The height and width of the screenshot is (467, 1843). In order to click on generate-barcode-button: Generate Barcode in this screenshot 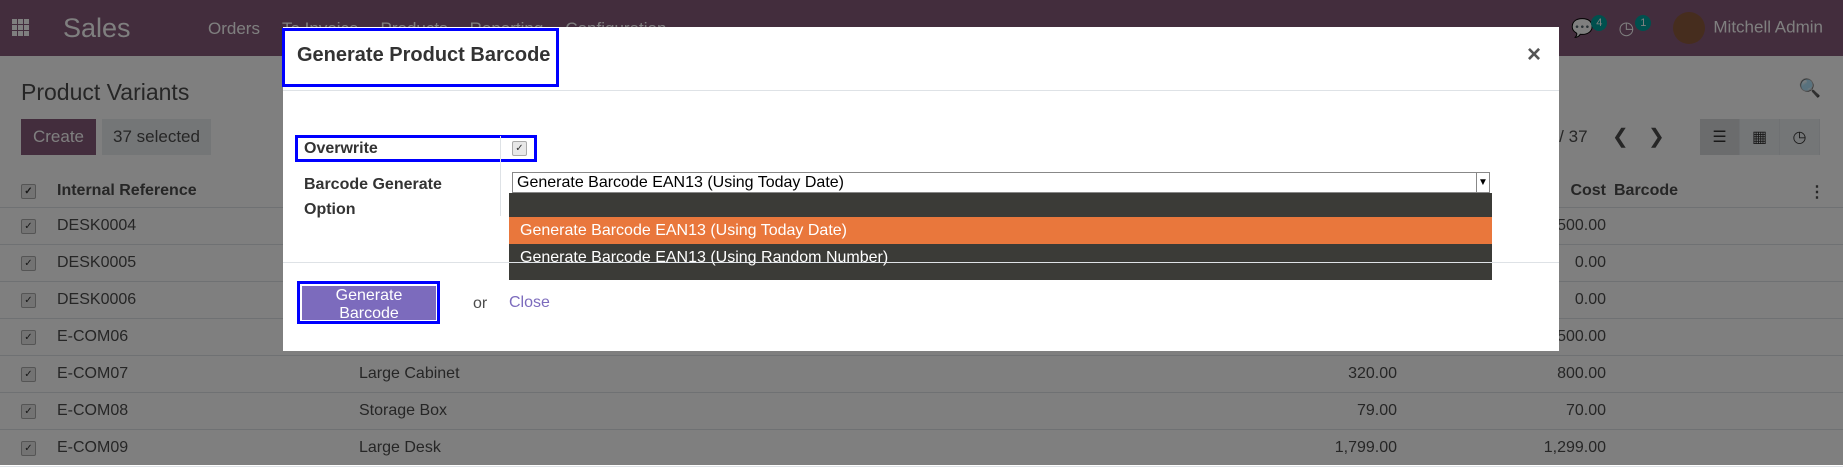, I will do `click(369, 304)`.